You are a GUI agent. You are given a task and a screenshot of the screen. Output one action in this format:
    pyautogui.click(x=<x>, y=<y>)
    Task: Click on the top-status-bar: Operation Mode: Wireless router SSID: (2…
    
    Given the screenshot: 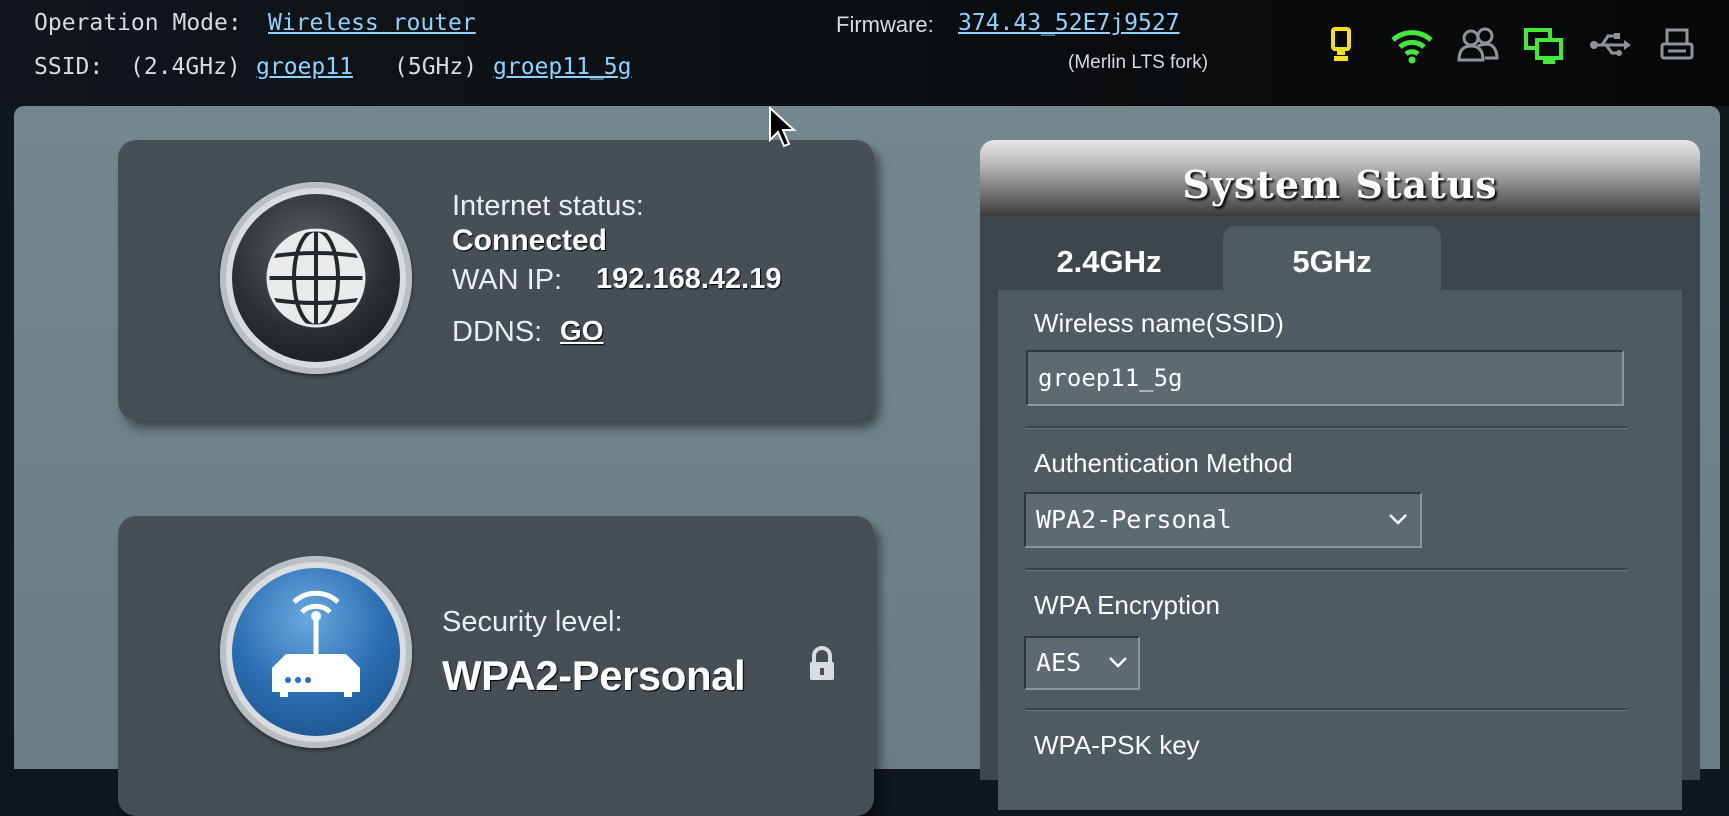 What is the action you would take?
    pyautogui.click(x=864, y=53)
    